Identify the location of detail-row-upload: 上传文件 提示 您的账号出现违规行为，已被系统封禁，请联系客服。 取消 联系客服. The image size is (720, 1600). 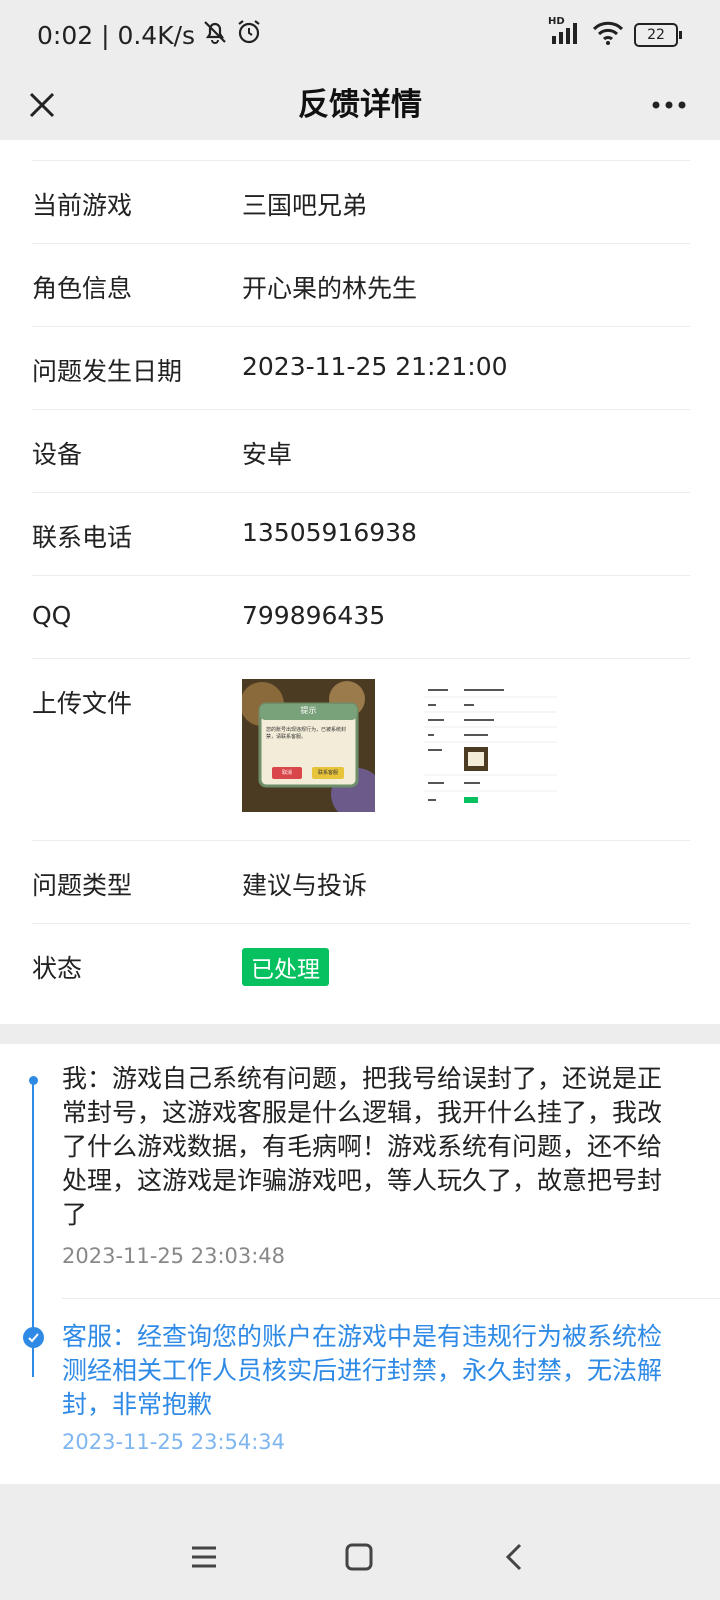
(361, 749).